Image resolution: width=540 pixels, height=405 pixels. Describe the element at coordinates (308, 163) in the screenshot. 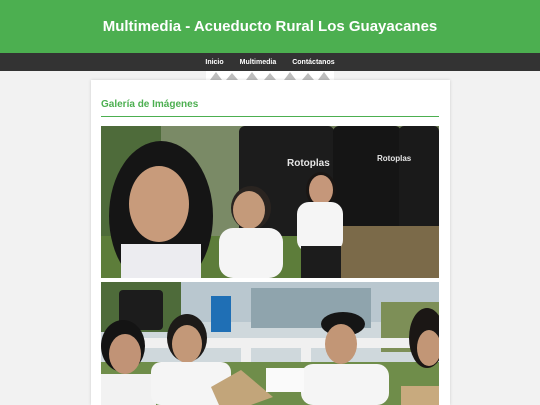

I see `tank-logo-1: Rotoplas` at that location.